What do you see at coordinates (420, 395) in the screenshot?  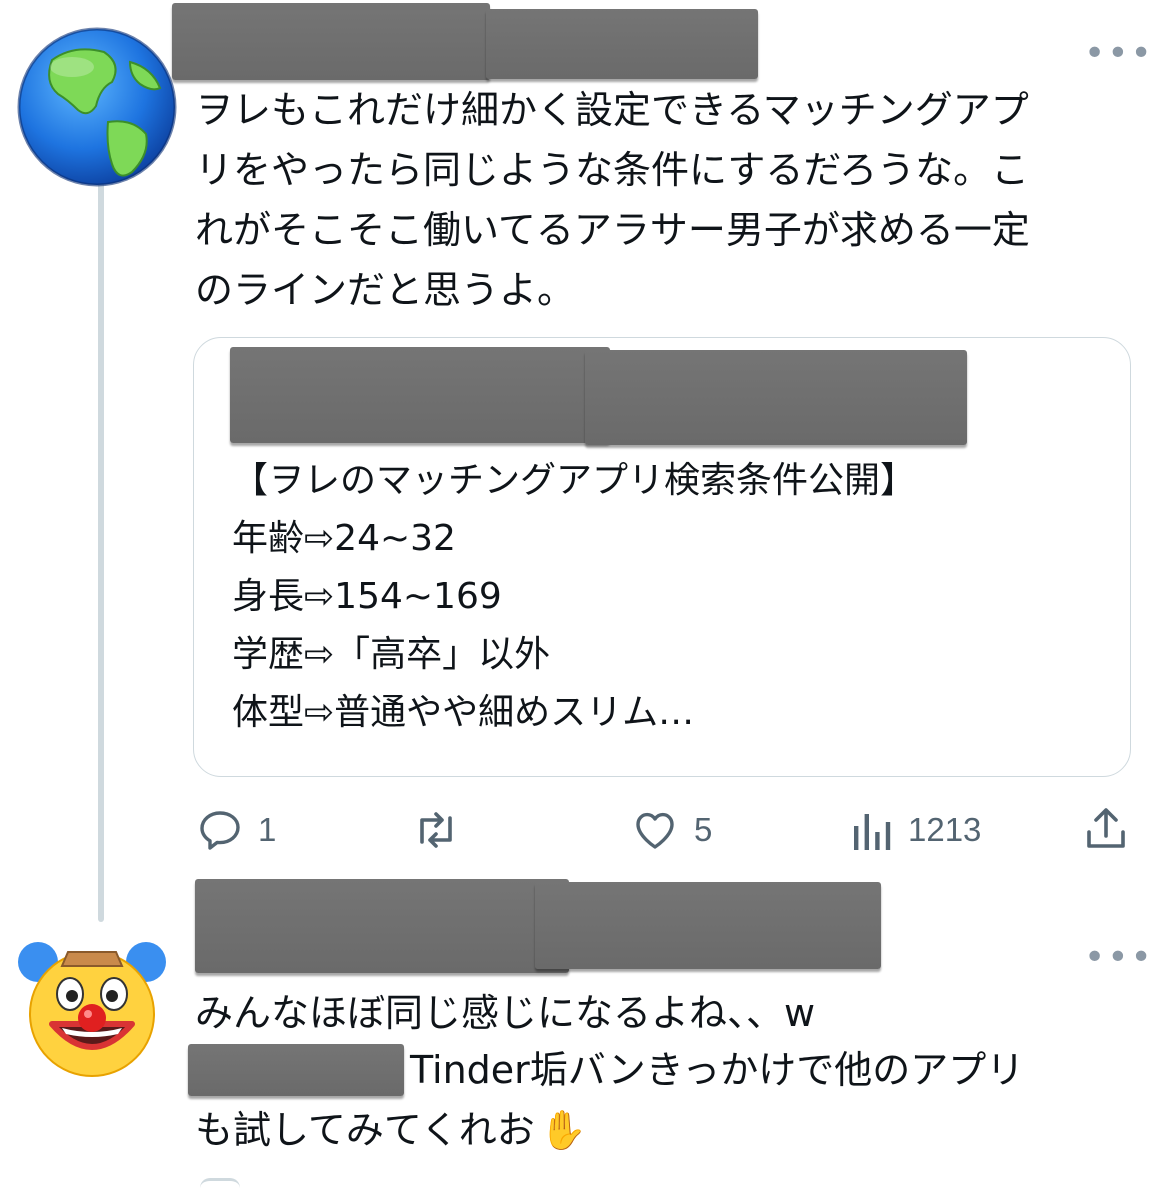 I see `redacted-quoted-name` at bounding box center [420, 395].